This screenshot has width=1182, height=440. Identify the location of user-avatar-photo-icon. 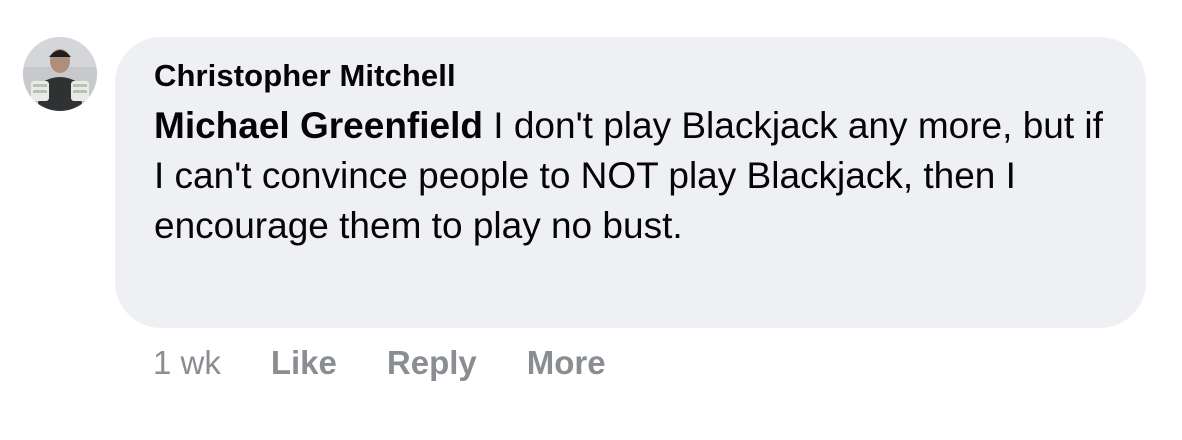
(60, 74).